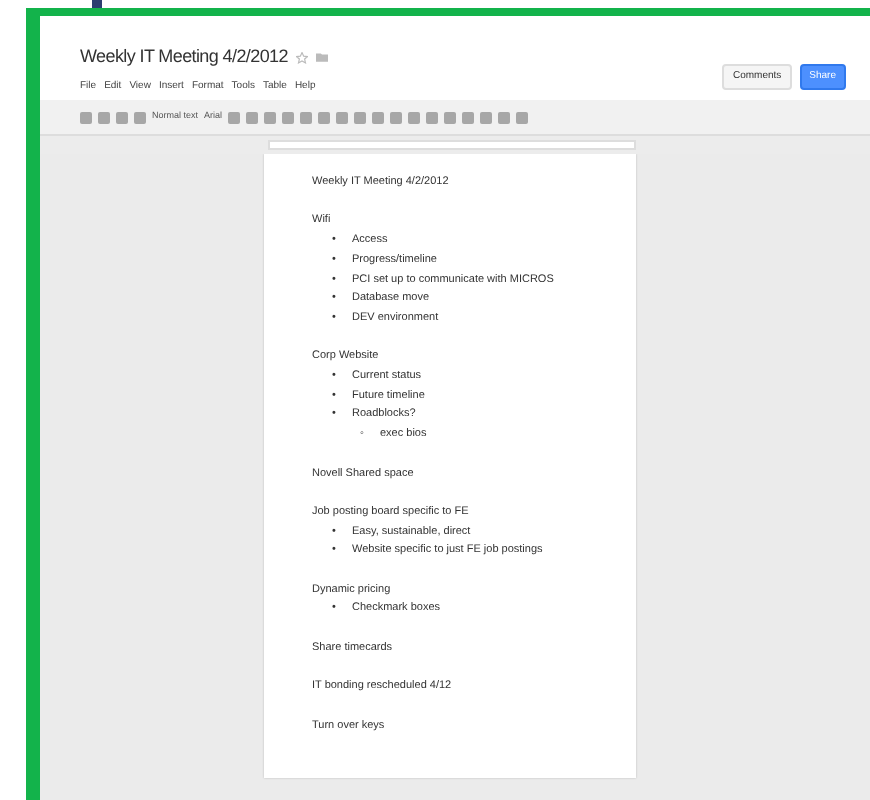 The image size is (870, 800). Describe the element at coordinates (301, 57) in the screenshot. I see `star-icon` at that location.